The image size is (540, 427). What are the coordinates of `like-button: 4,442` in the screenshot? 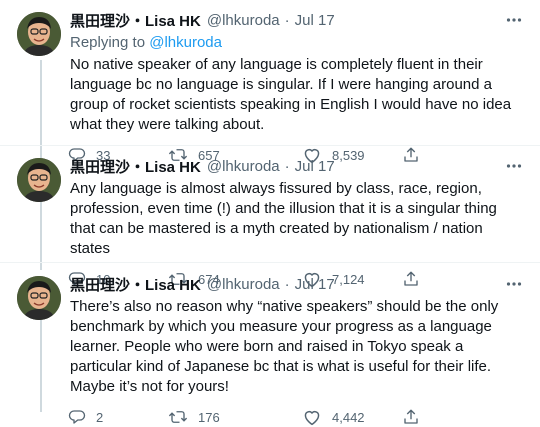 It's located at (352, 417).